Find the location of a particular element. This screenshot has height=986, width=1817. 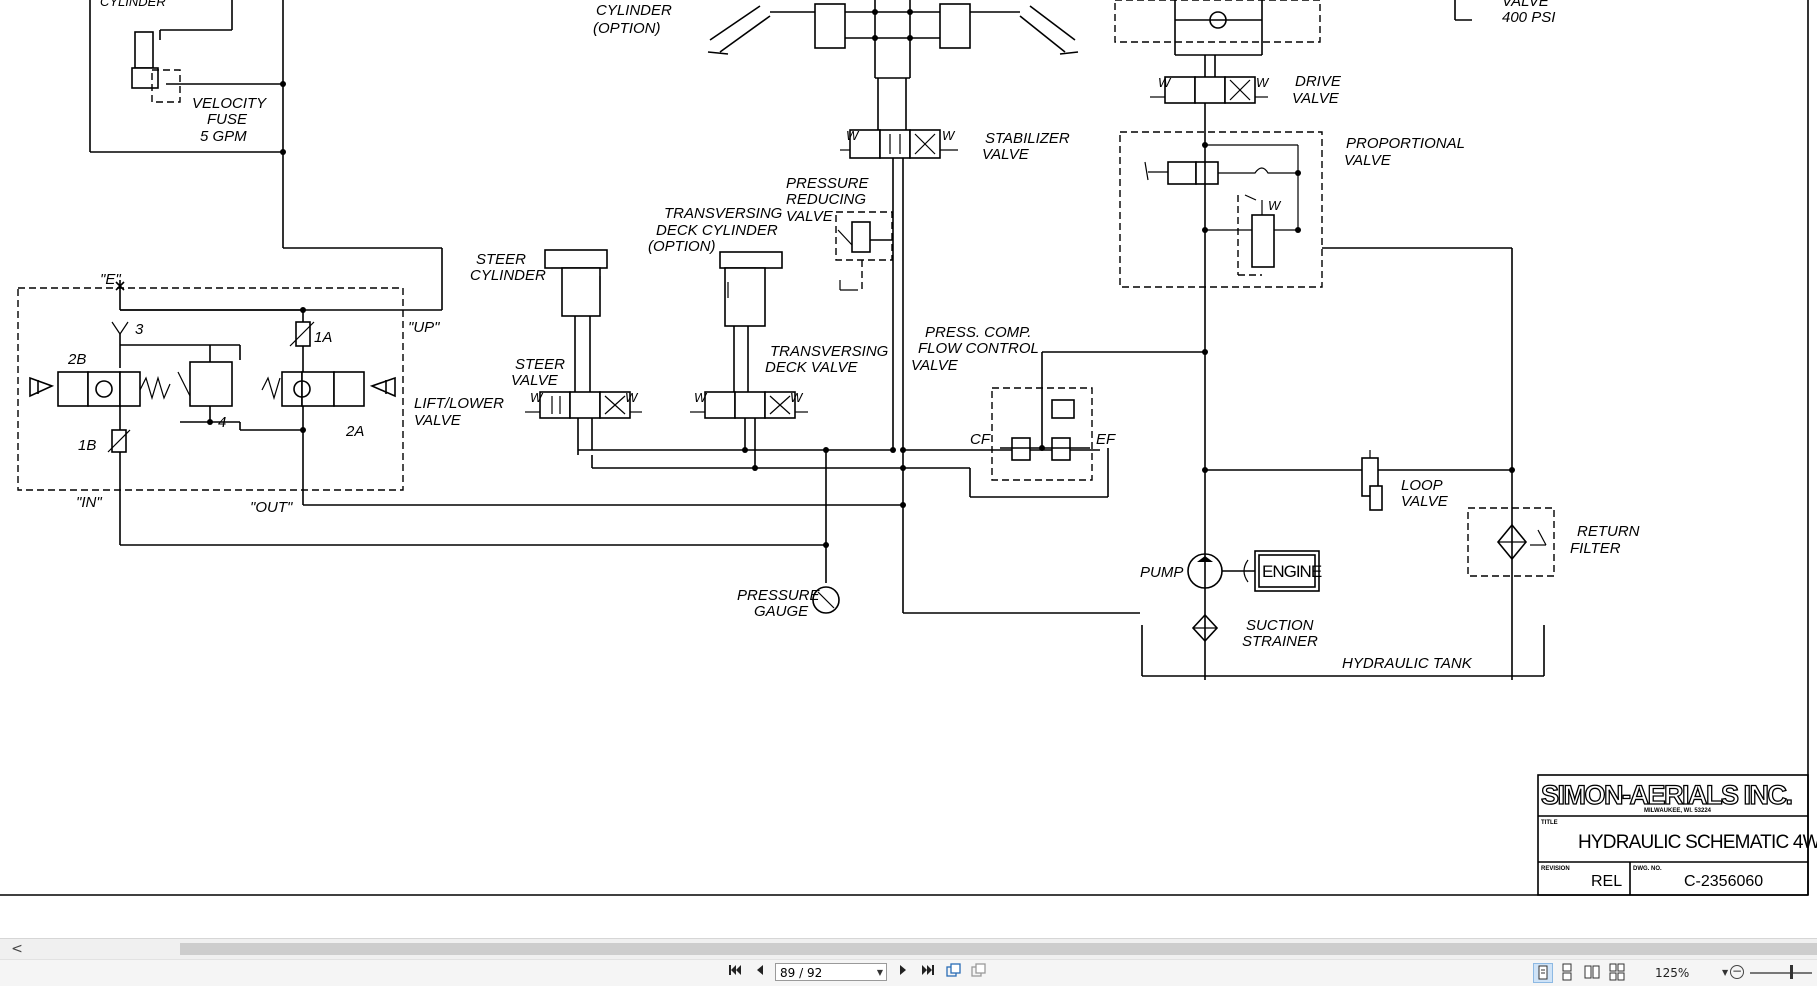

label-return-filter: RETURN is located at coordinates (1608, 531).